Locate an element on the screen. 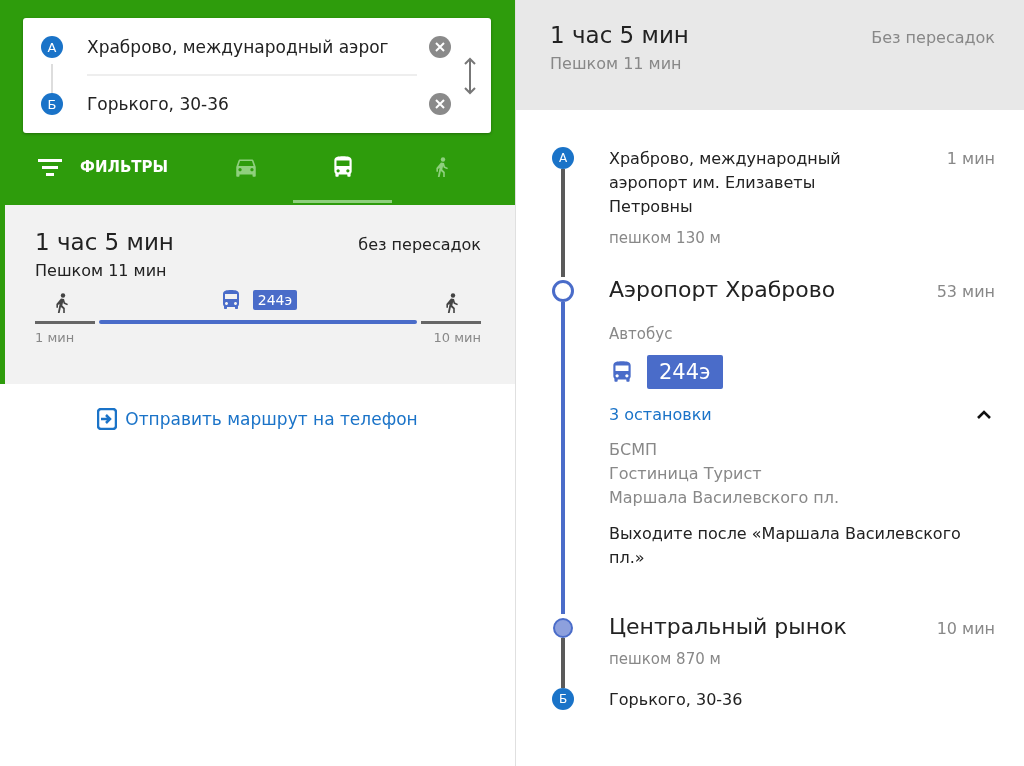  caret-up-icon is located at coordinates (984, 414).